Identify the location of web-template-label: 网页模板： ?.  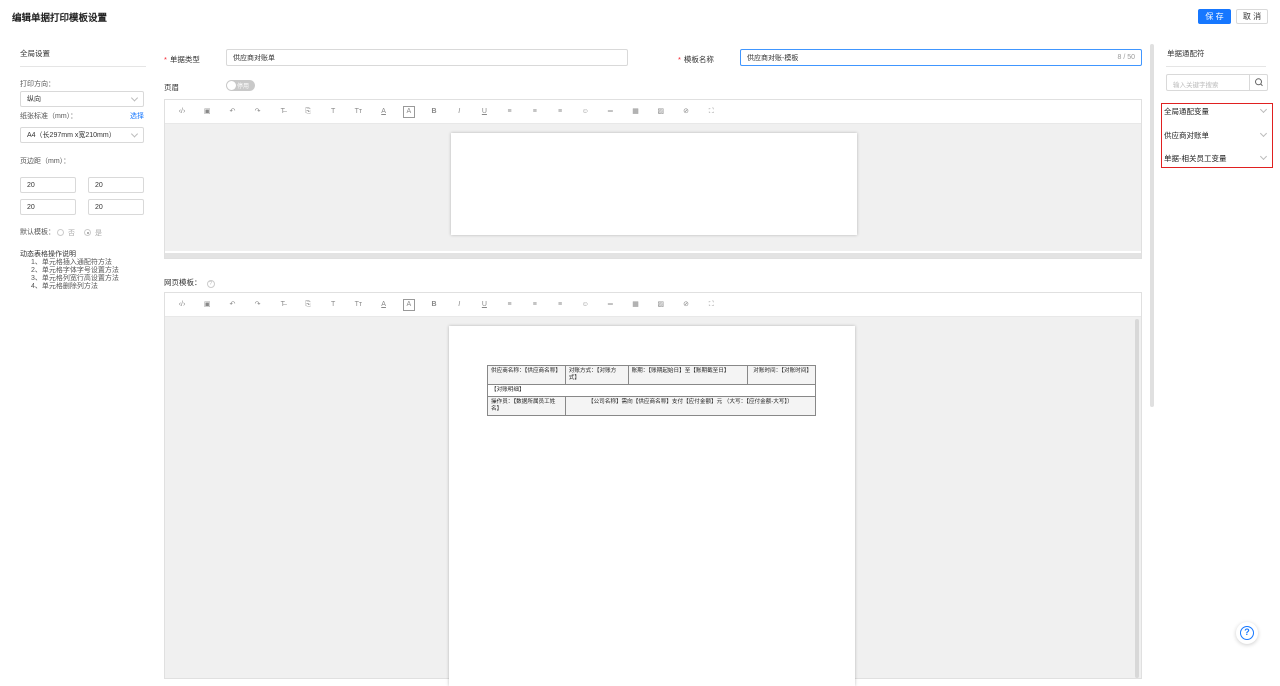
(189, 282).